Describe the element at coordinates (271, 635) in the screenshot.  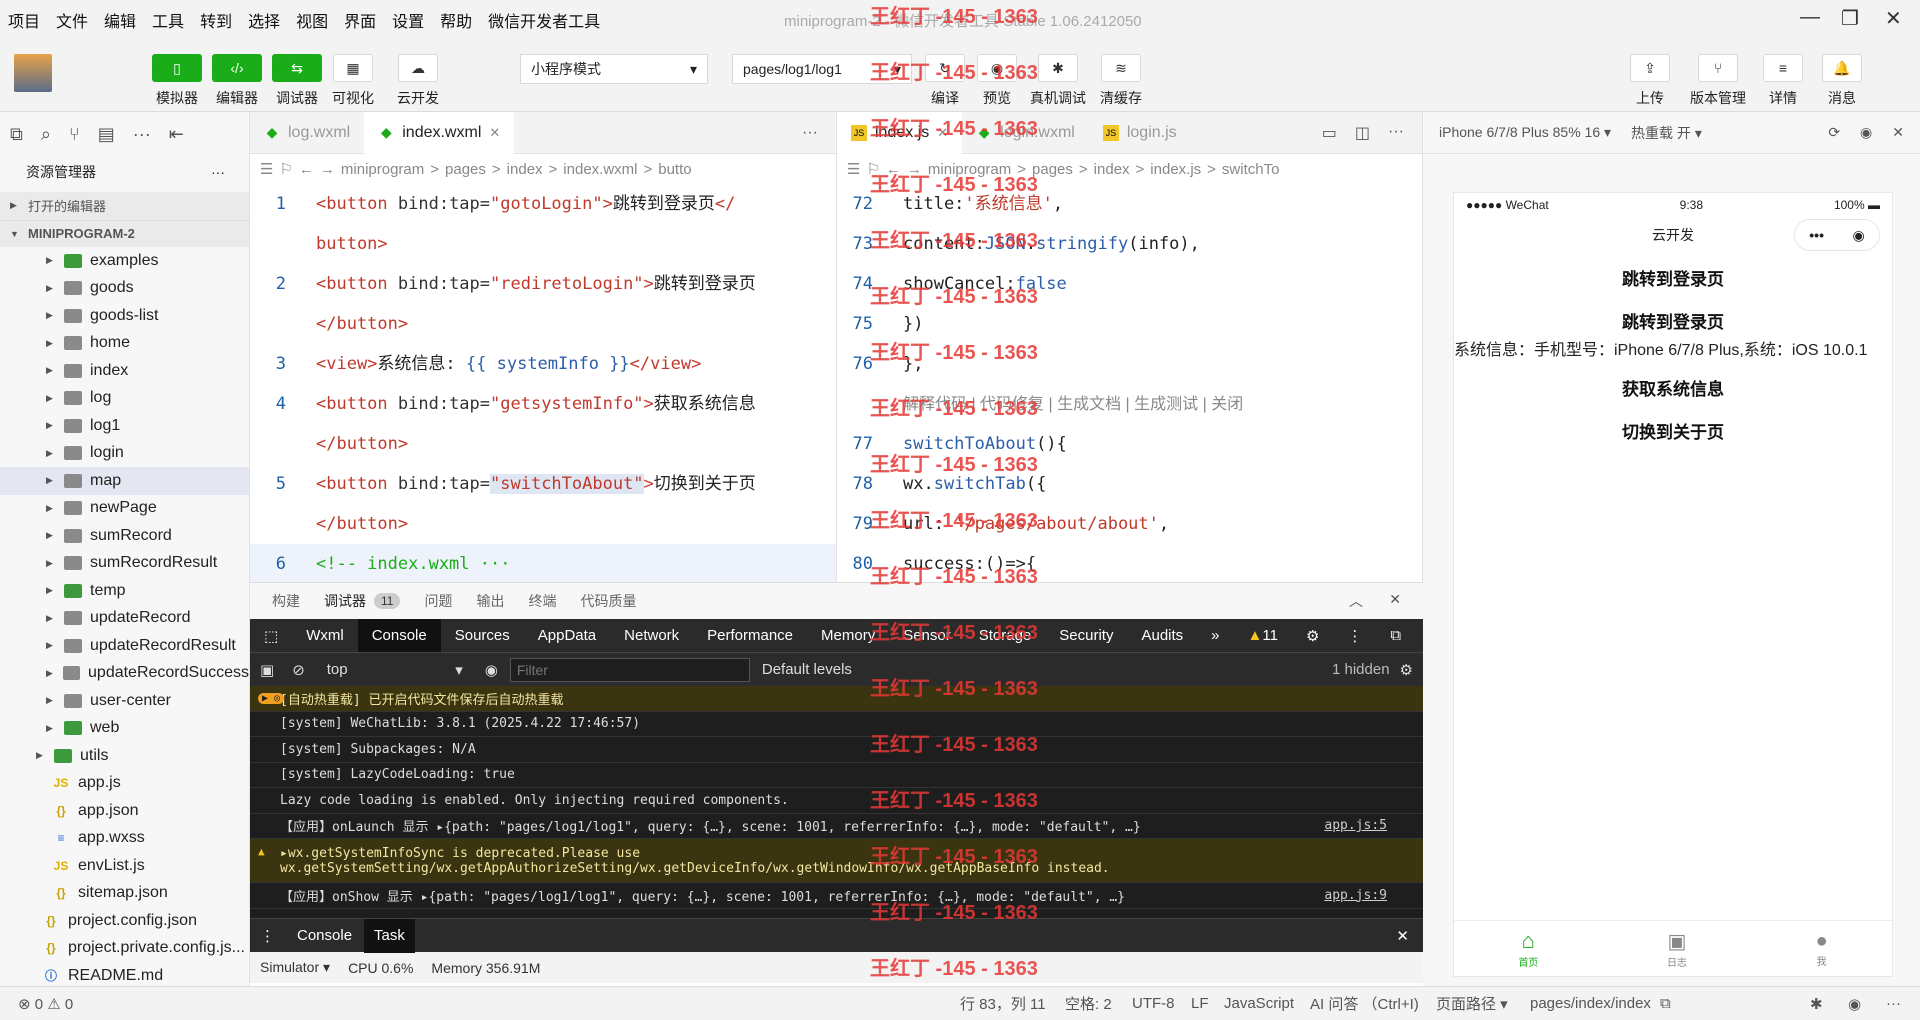
I see `inspect-icon: ⬚` at that location.